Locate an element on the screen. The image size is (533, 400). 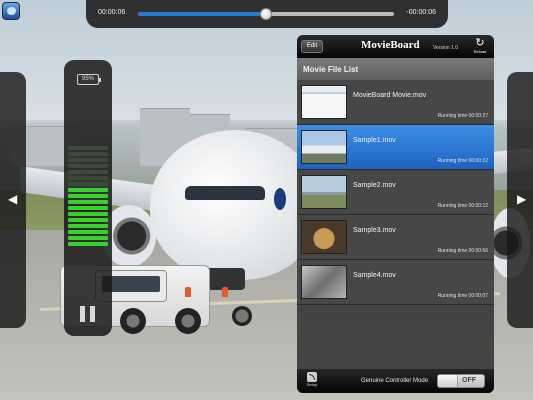
progress-fill is located at coordinates (202, 14).